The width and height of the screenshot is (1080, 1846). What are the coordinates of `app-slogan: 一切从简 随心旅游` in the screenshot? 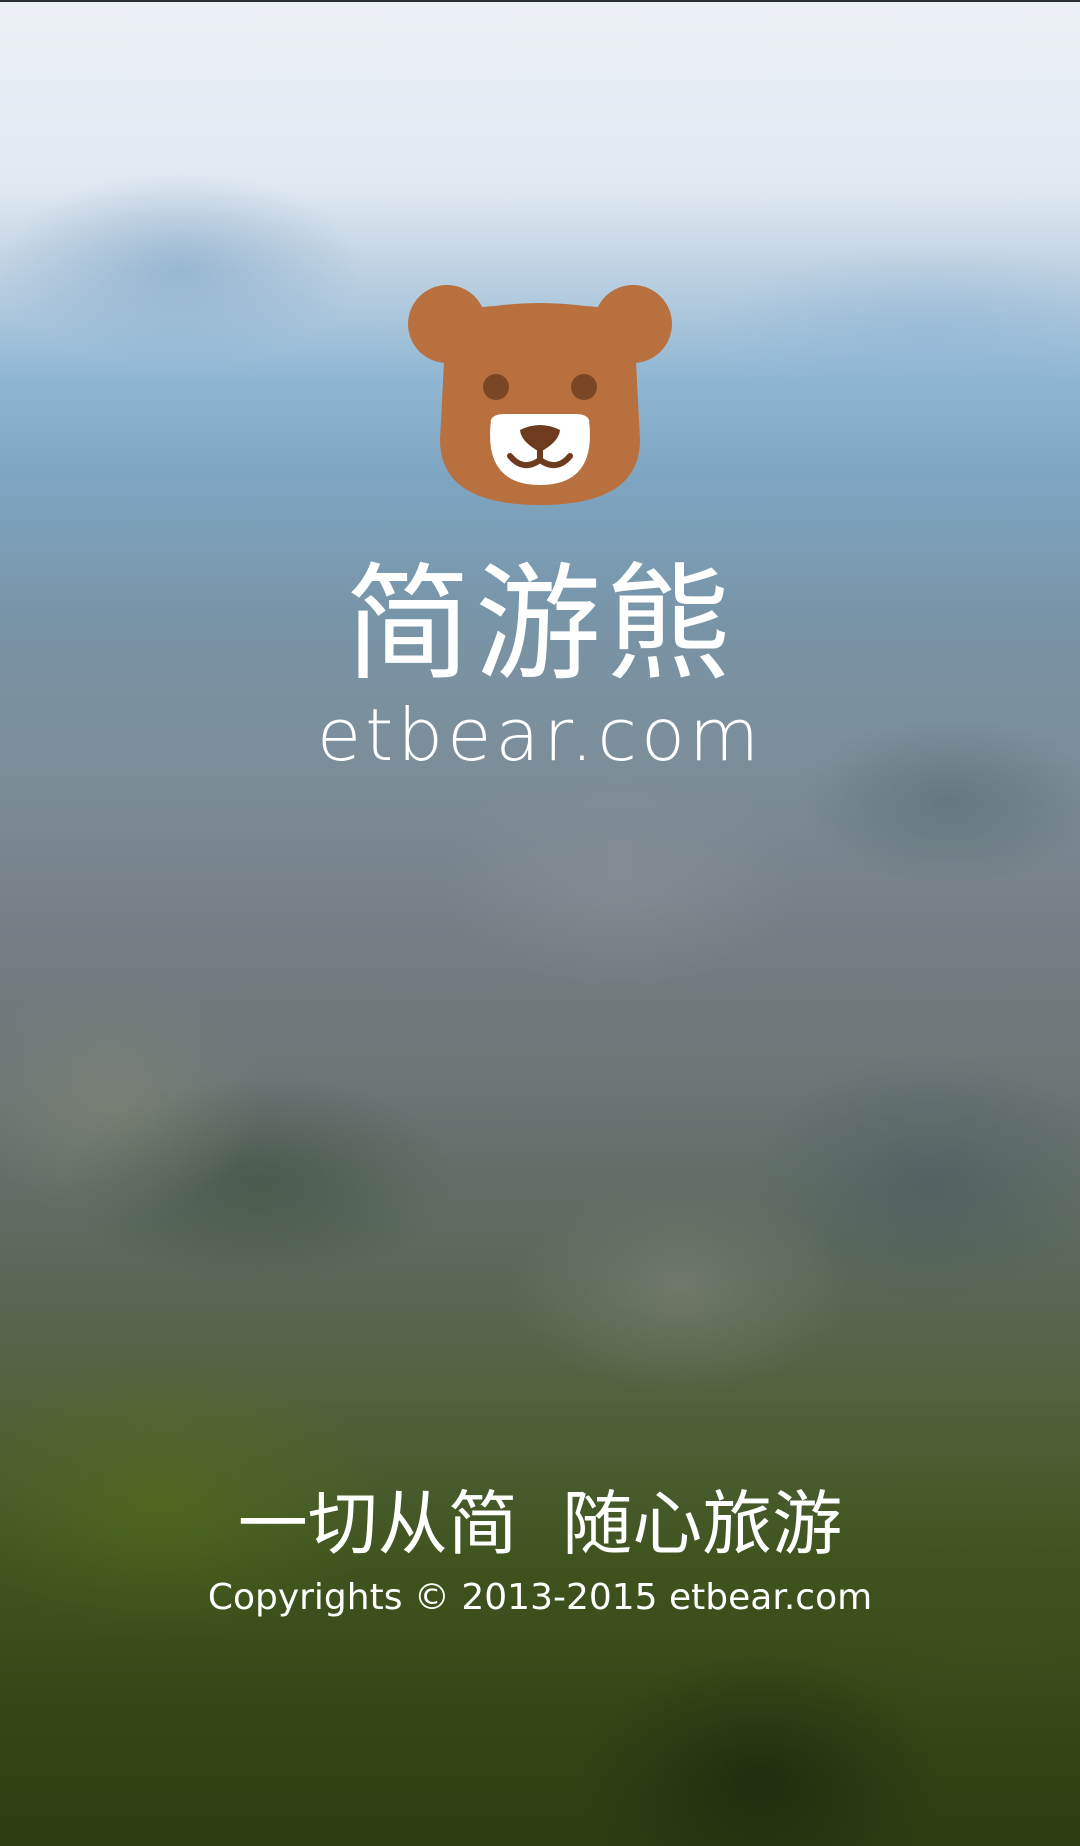 It's located at (540, 1524).